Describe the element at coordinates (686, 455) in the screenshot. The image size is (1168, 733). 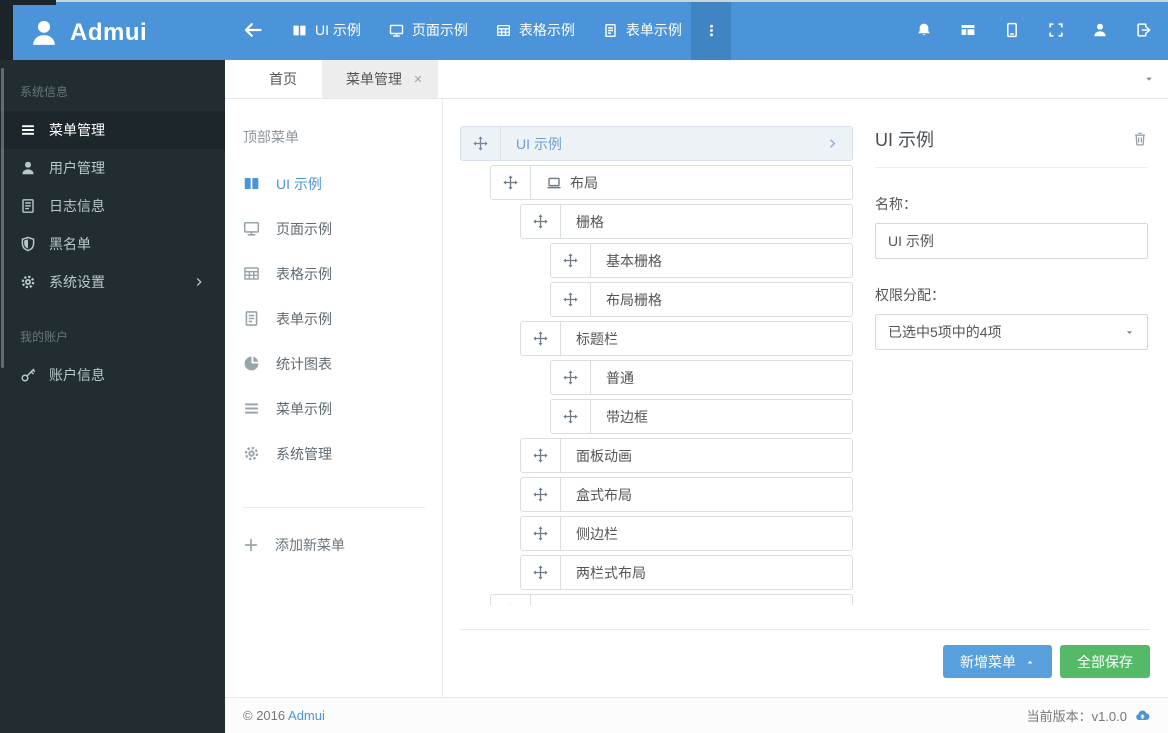
I see `tree-row-panel-animation: 面板动画` at that location.